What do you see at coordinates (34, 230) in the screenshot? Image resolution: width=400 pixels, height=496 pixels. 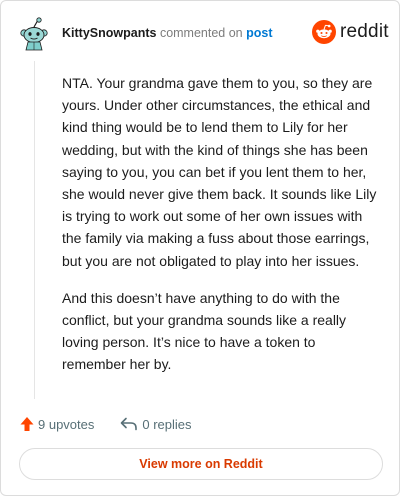 I see `thread-line` at bounding box center [34, 230].